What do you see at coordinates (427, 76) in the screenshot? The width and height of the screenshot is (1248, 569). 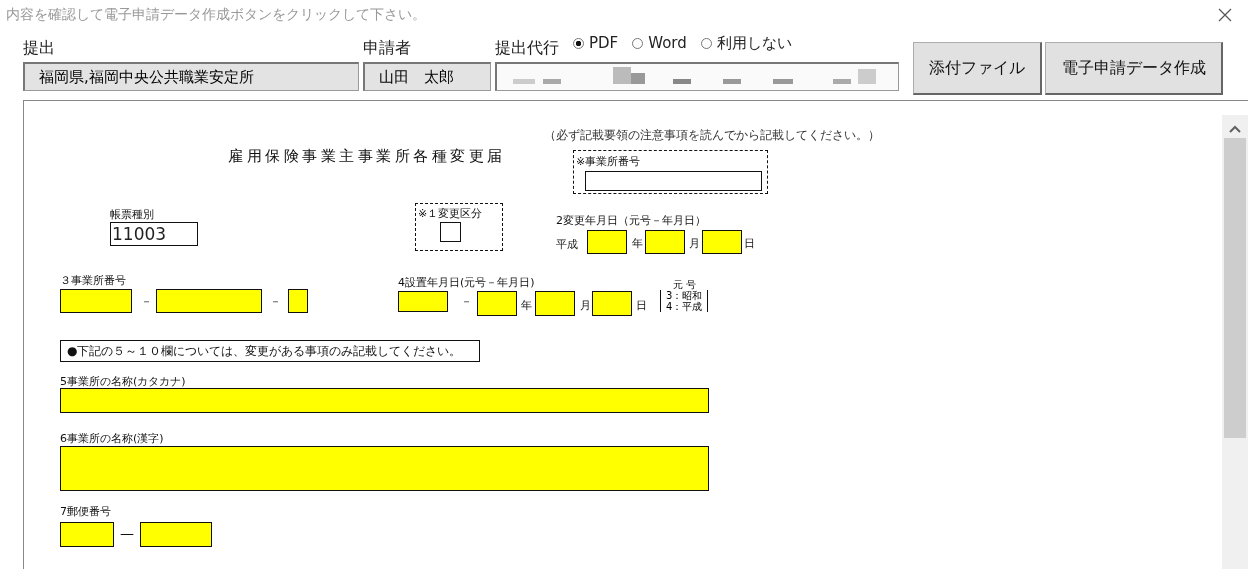 I see `applicant-field: 山田 太郎` at bounding box center [427, 76].